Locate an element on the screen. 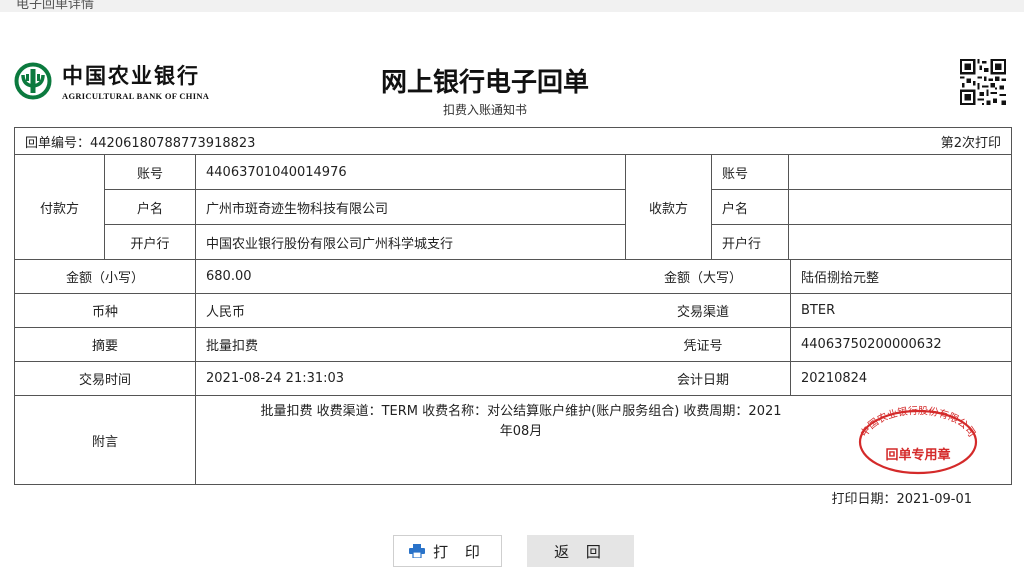  back-button-label: 返 回 is located at coordinates (580, 551).